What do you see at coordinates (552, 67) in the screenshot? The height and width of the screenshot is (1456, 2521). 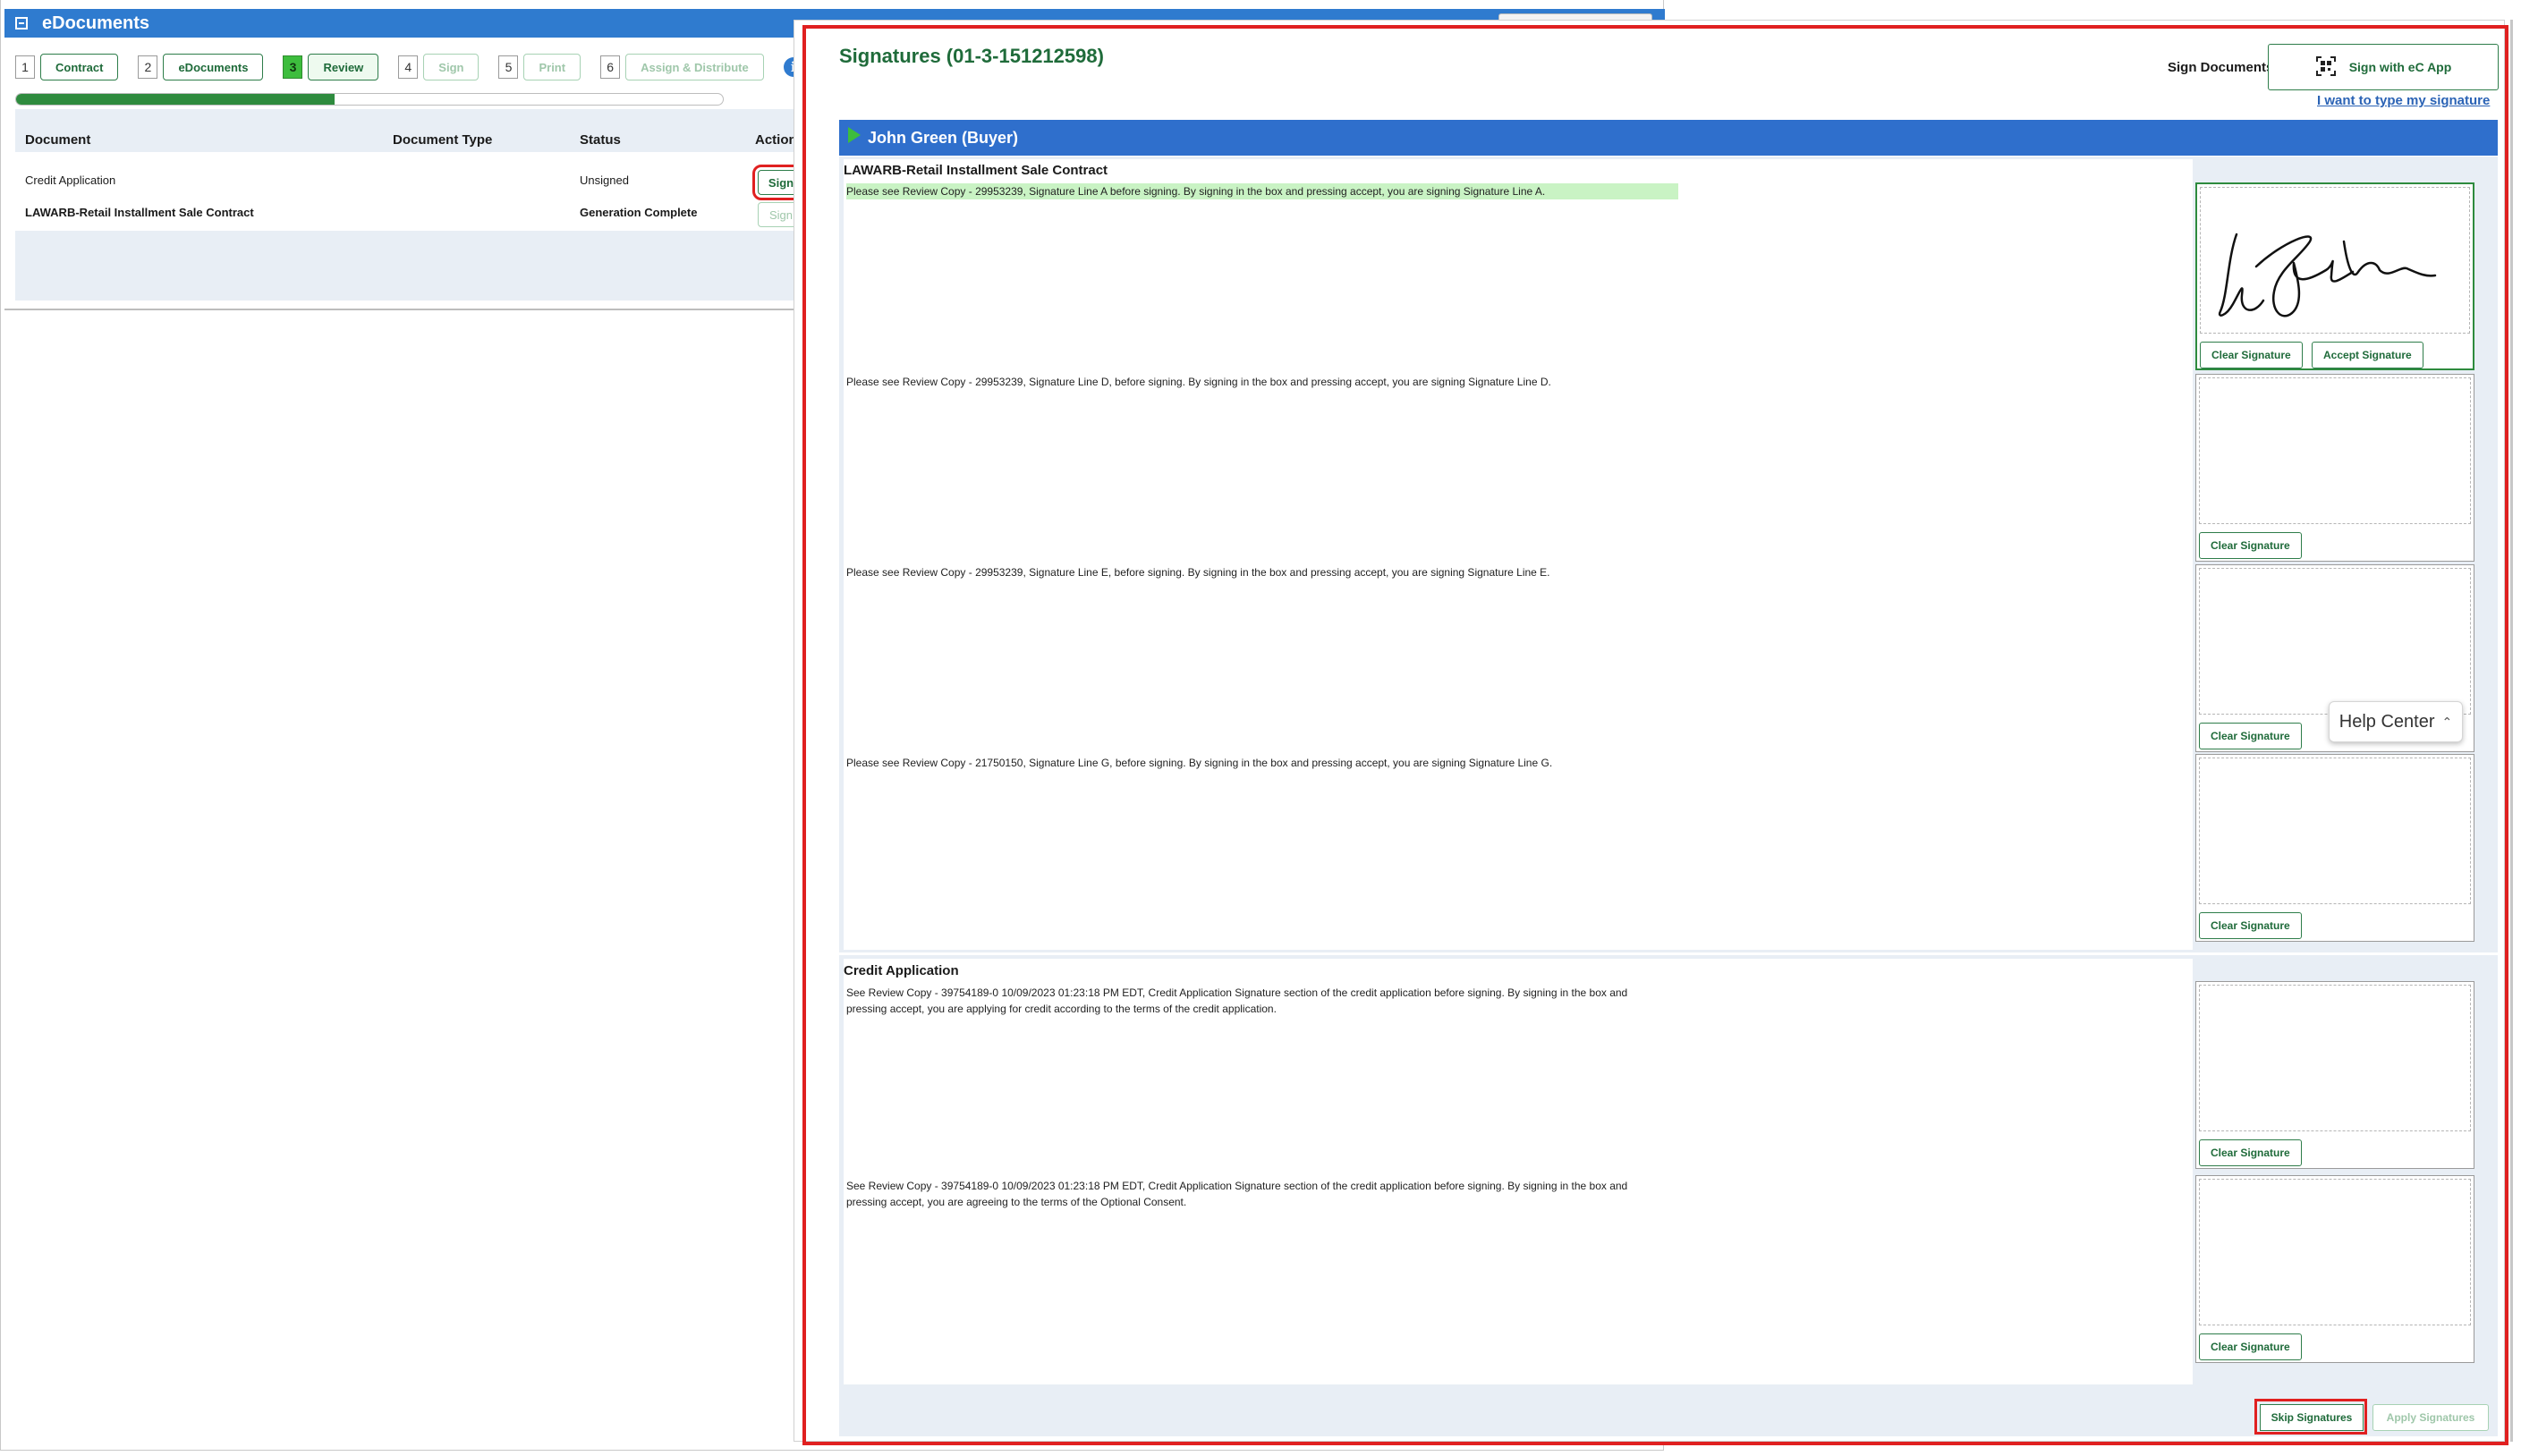 I see `step-print-button: Print` at bounding box center [552, 67].